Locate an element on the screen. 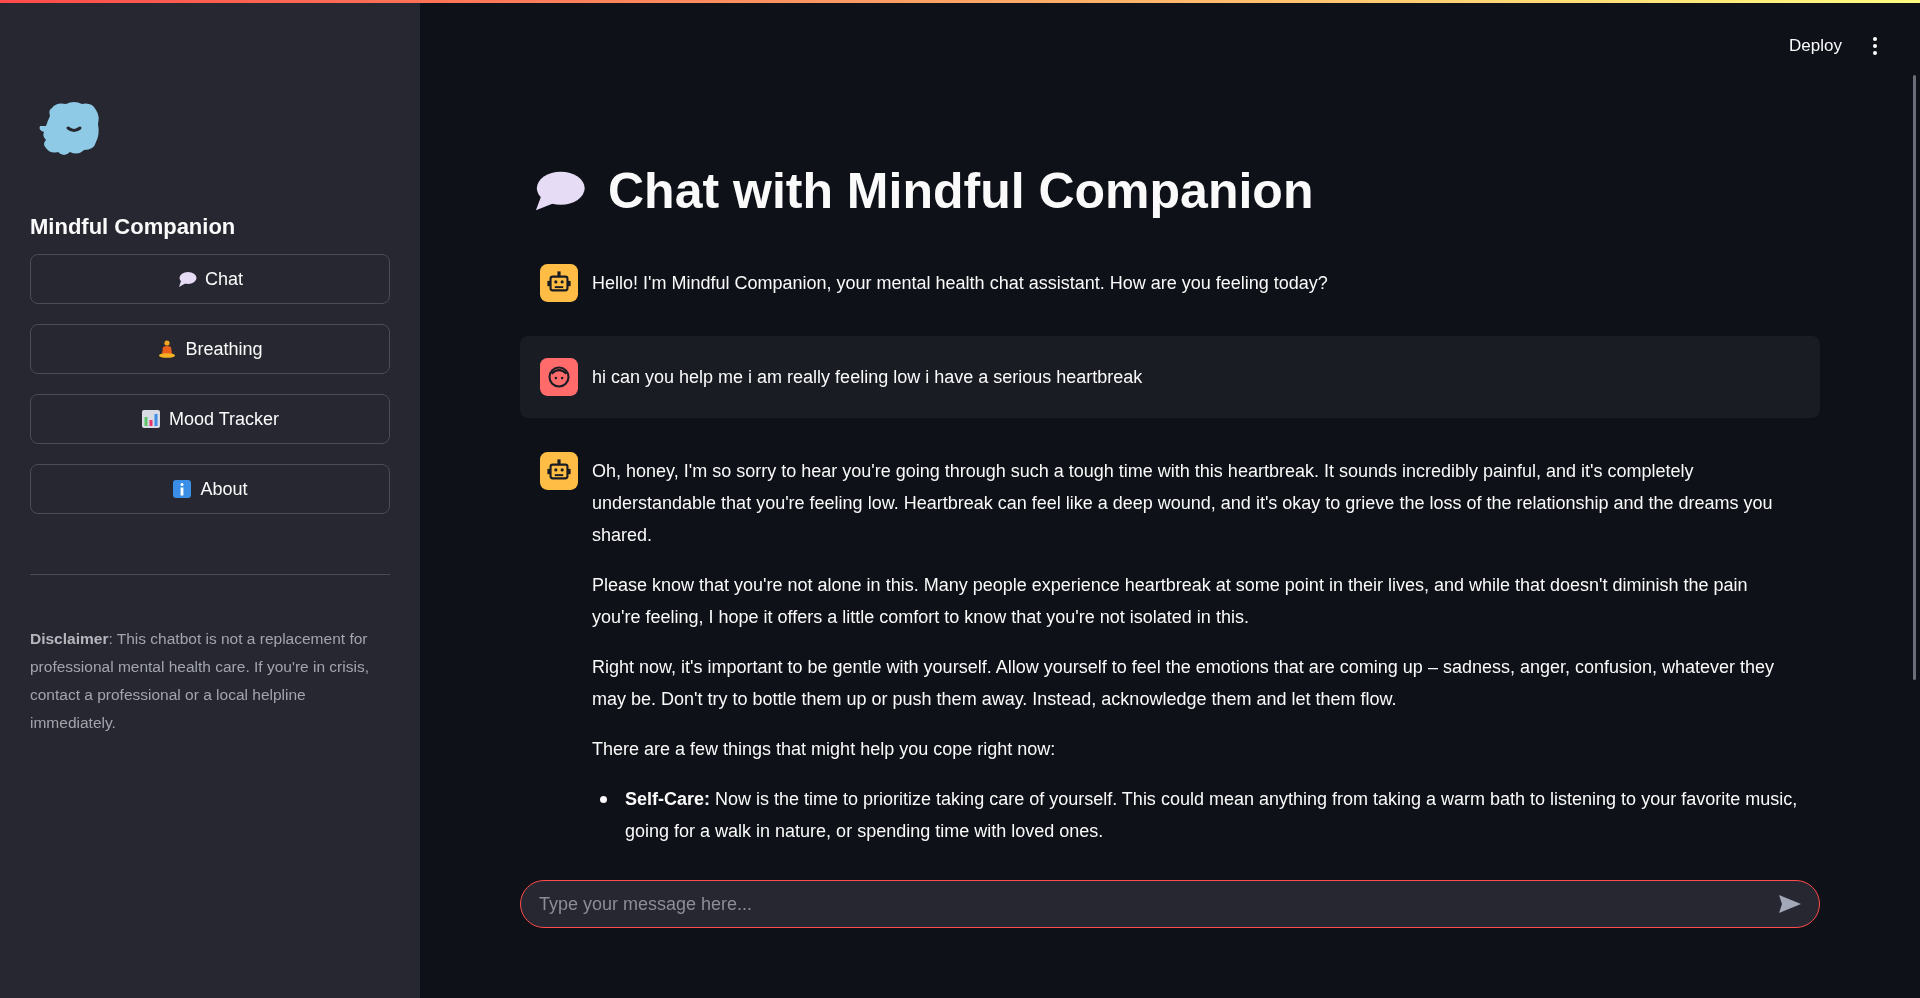  user-avatar-icon is located at coordinates (559, 377).